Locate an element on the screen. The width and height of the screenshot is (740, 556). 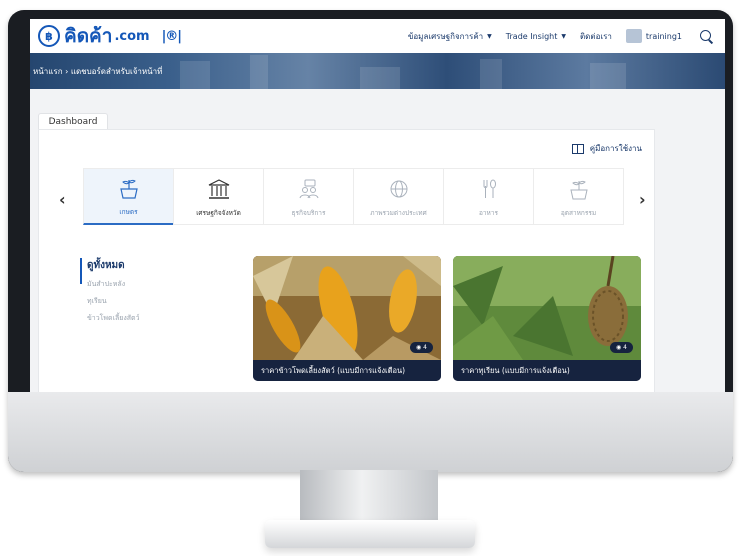
filter-item-feed-corn: ข้าวโพดเลี้ยงสัตว์ is located at coordinates (113, 318).